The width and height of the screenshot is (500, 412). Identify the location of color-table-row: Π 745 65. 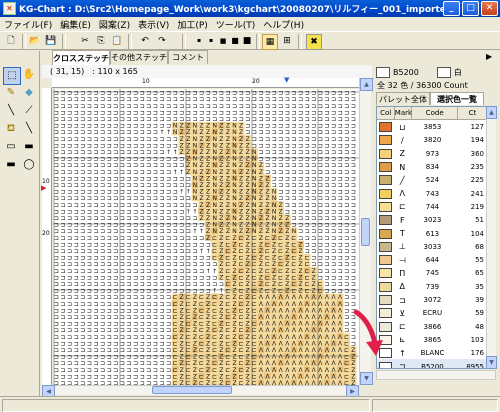
(432, 273).